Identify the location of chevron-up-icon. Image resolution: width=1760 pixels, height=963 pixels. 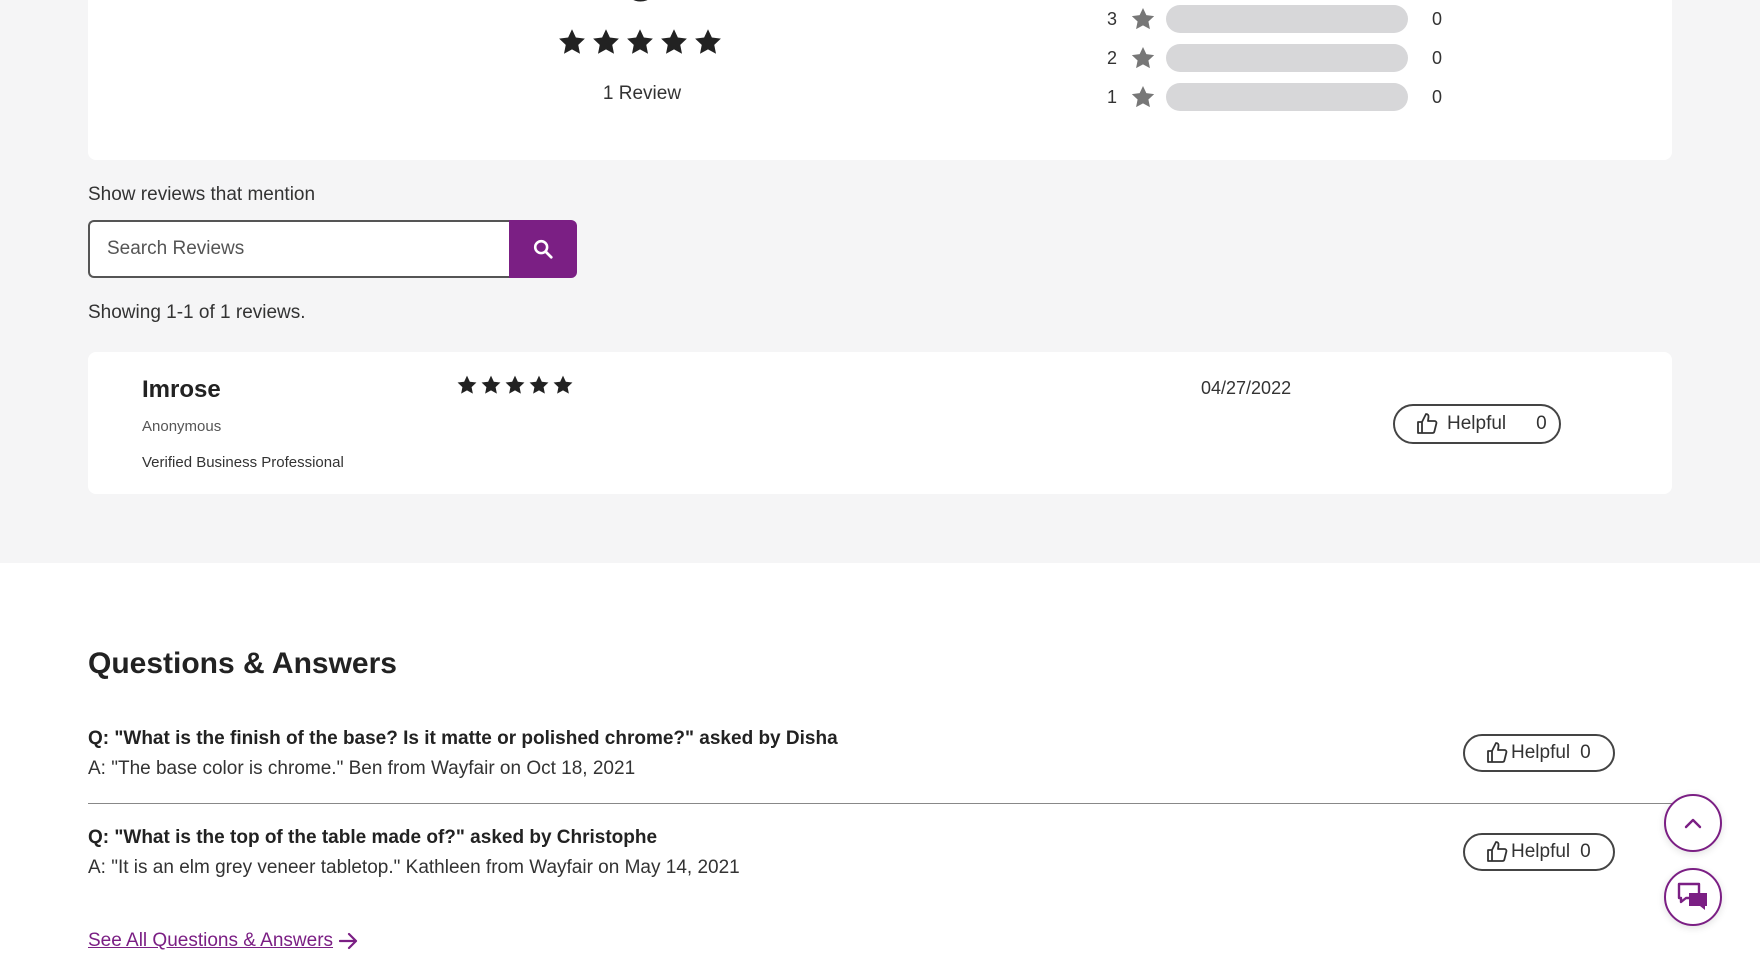
(1693, 823).